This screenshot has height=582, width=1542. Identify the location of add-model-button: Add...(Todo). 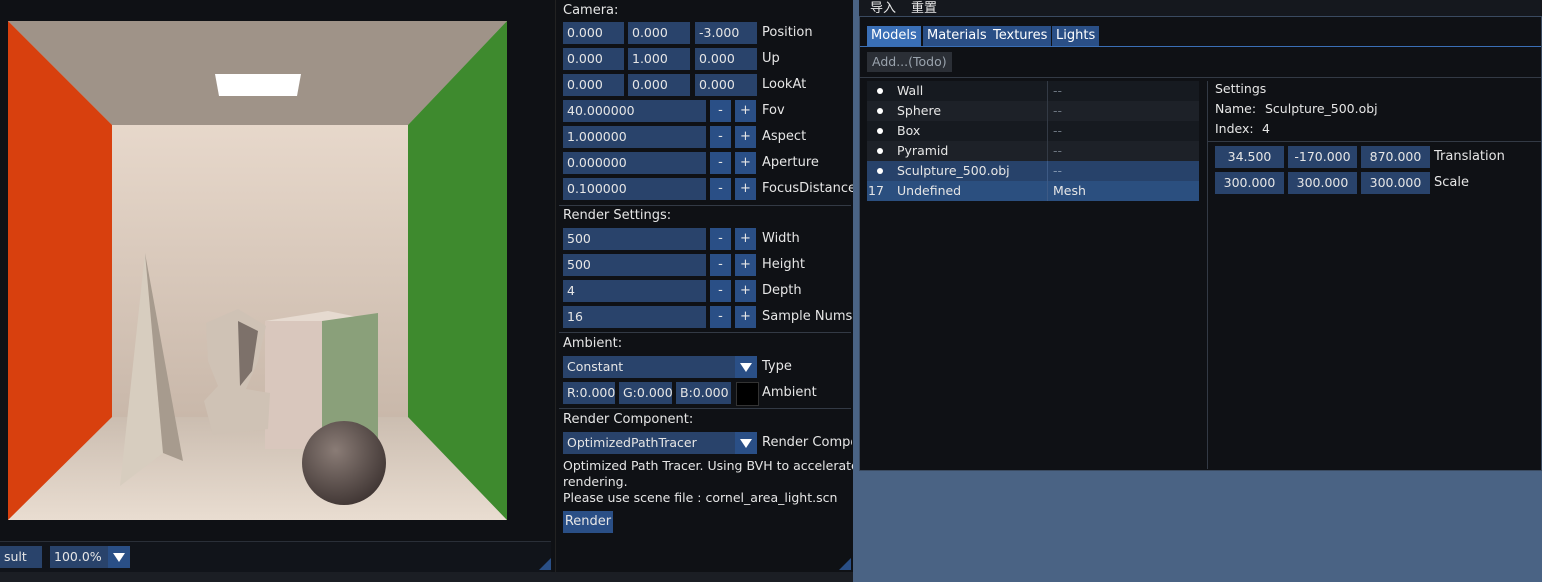
(909, 62).